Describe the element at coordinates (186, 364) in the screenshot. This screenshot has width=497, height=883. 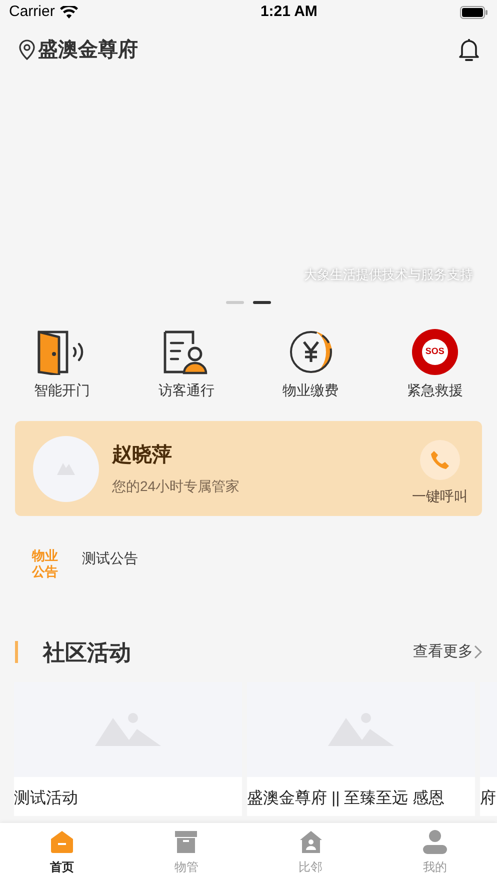
I see `shortcut-button: 访客通行` at that location.